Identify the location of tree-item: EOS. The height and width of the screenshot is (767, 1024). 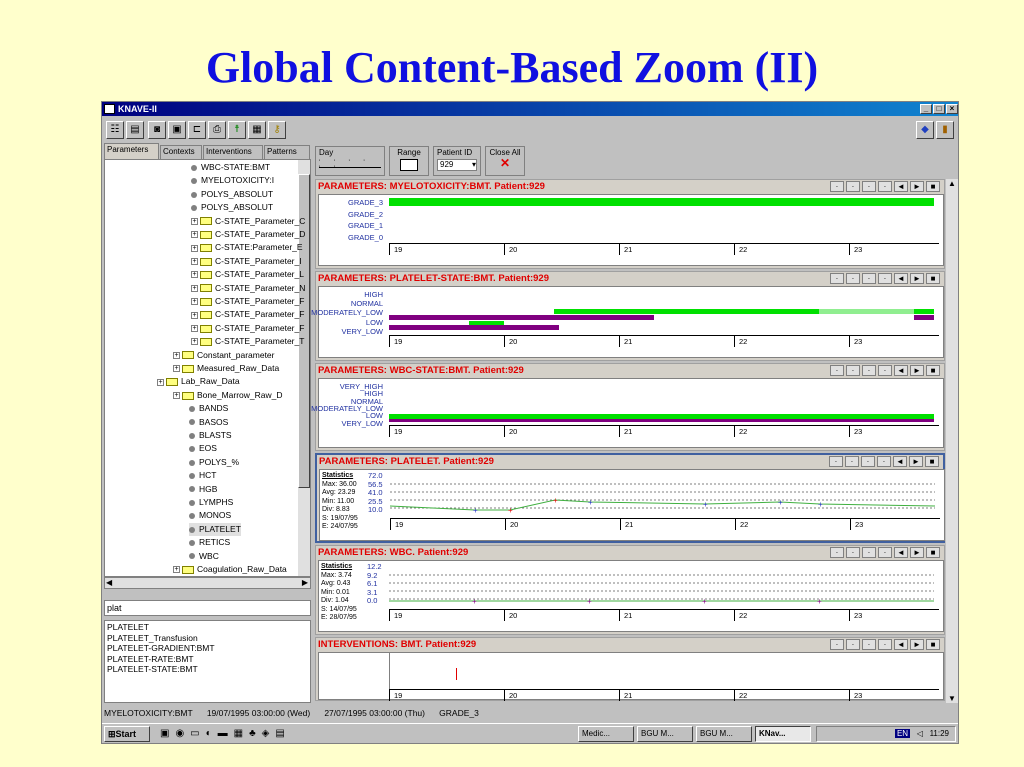
(203, 448).